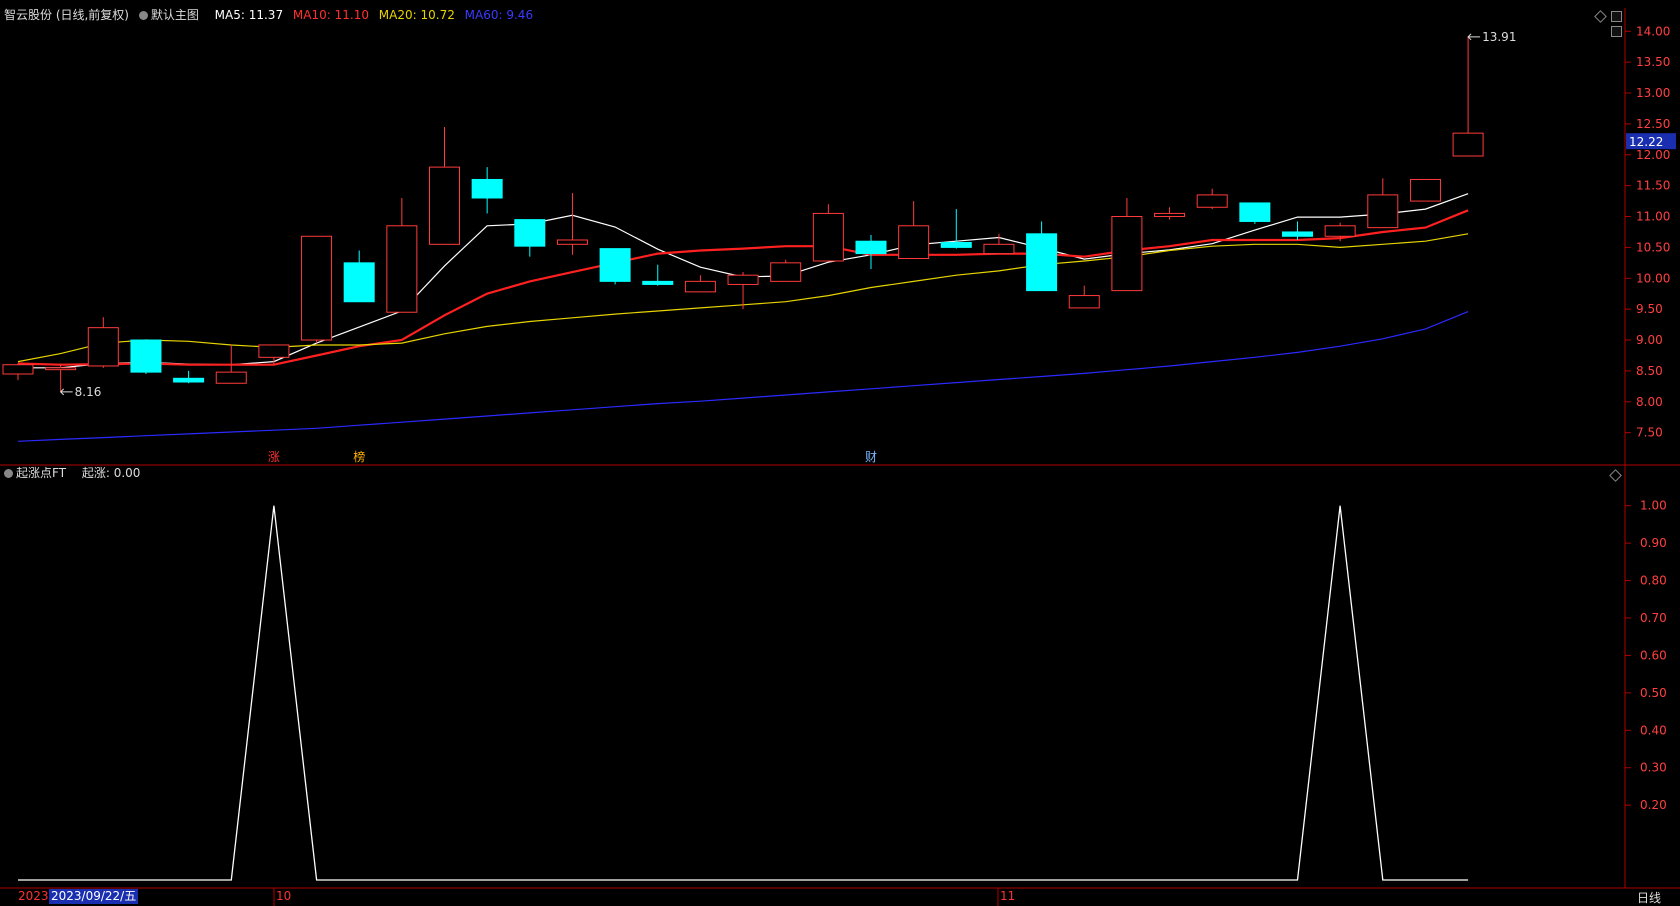 The width and height of the screenshot is (1680, 906). What do you see at coordinates (1653, 247) in the screenshot?
I see `price-tick-label: 10.50` at bounding box center [1653, 247].